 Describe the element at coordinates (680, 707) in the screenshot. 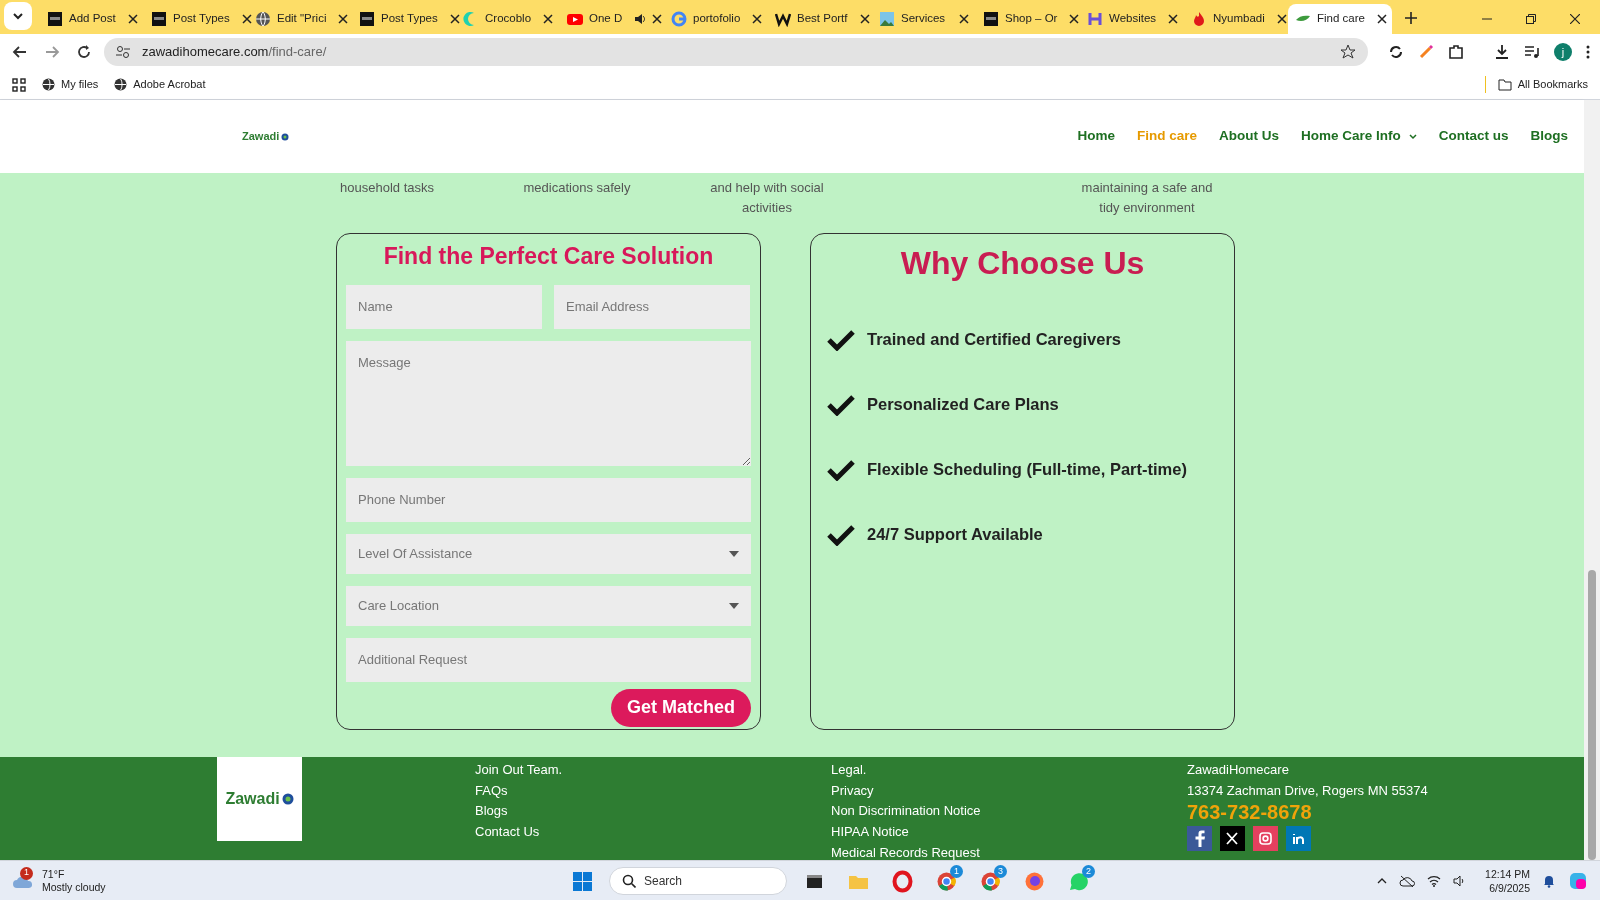

I see `get-matched-button: Get Matched` at that location.